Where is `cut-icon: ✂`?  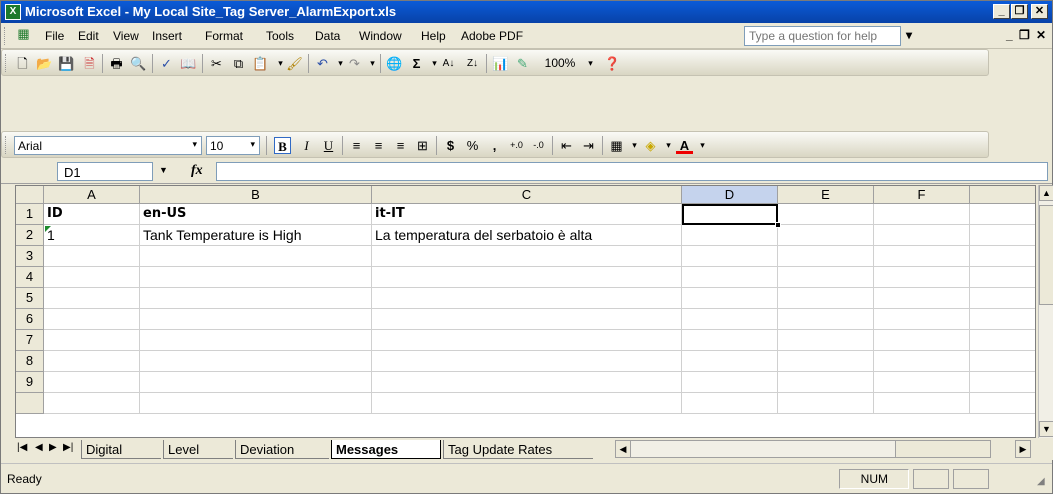
cut-icon: ✂ is located at coordinates (216, 63).